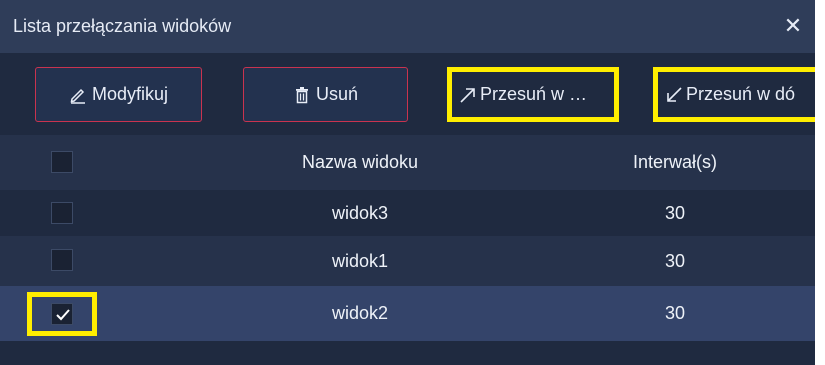 This screenshot has height=365, width=825. What do you see at coordinates (407, 313) in the screenshot?
I see `table-row: widok2 30` at bounding box center [407, 313].